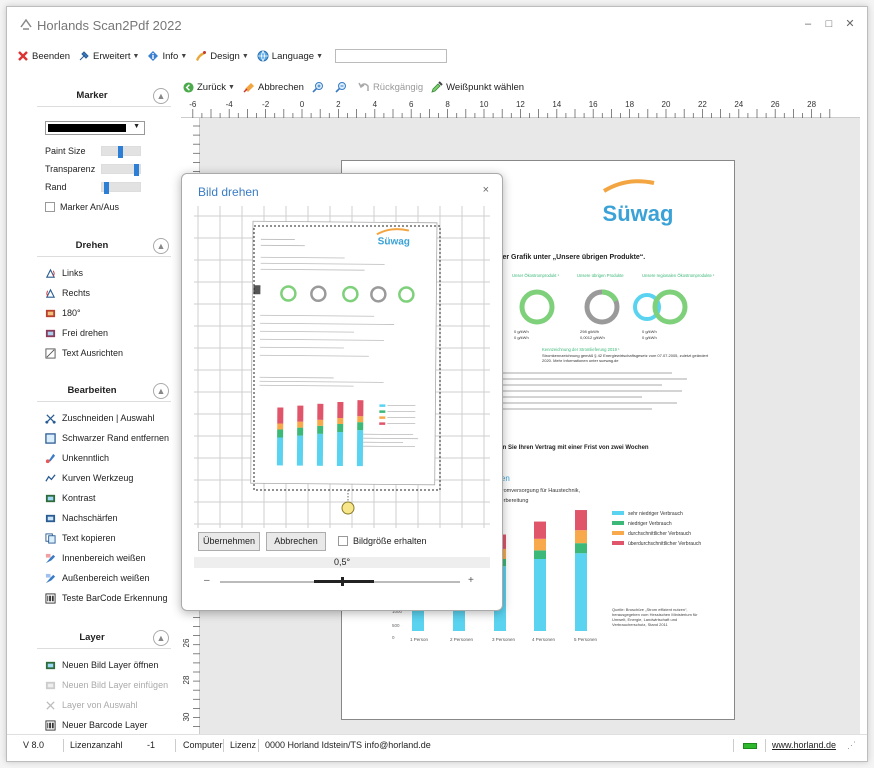  I want to click on blur-label: Unkenntlich, so click(86, 458).